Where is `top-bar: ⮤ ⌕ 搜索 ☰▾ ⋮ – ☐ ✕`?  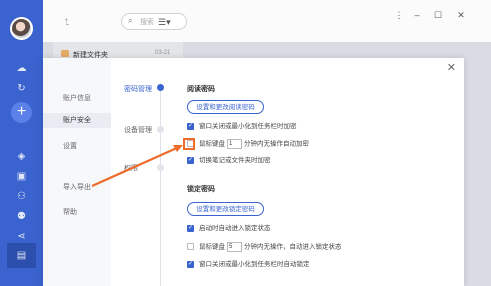
top-bar: ⮤ ⌕ 搜索 ☰▾ ⋮ – ☐ ✕ is located at coordinates (267, 21).